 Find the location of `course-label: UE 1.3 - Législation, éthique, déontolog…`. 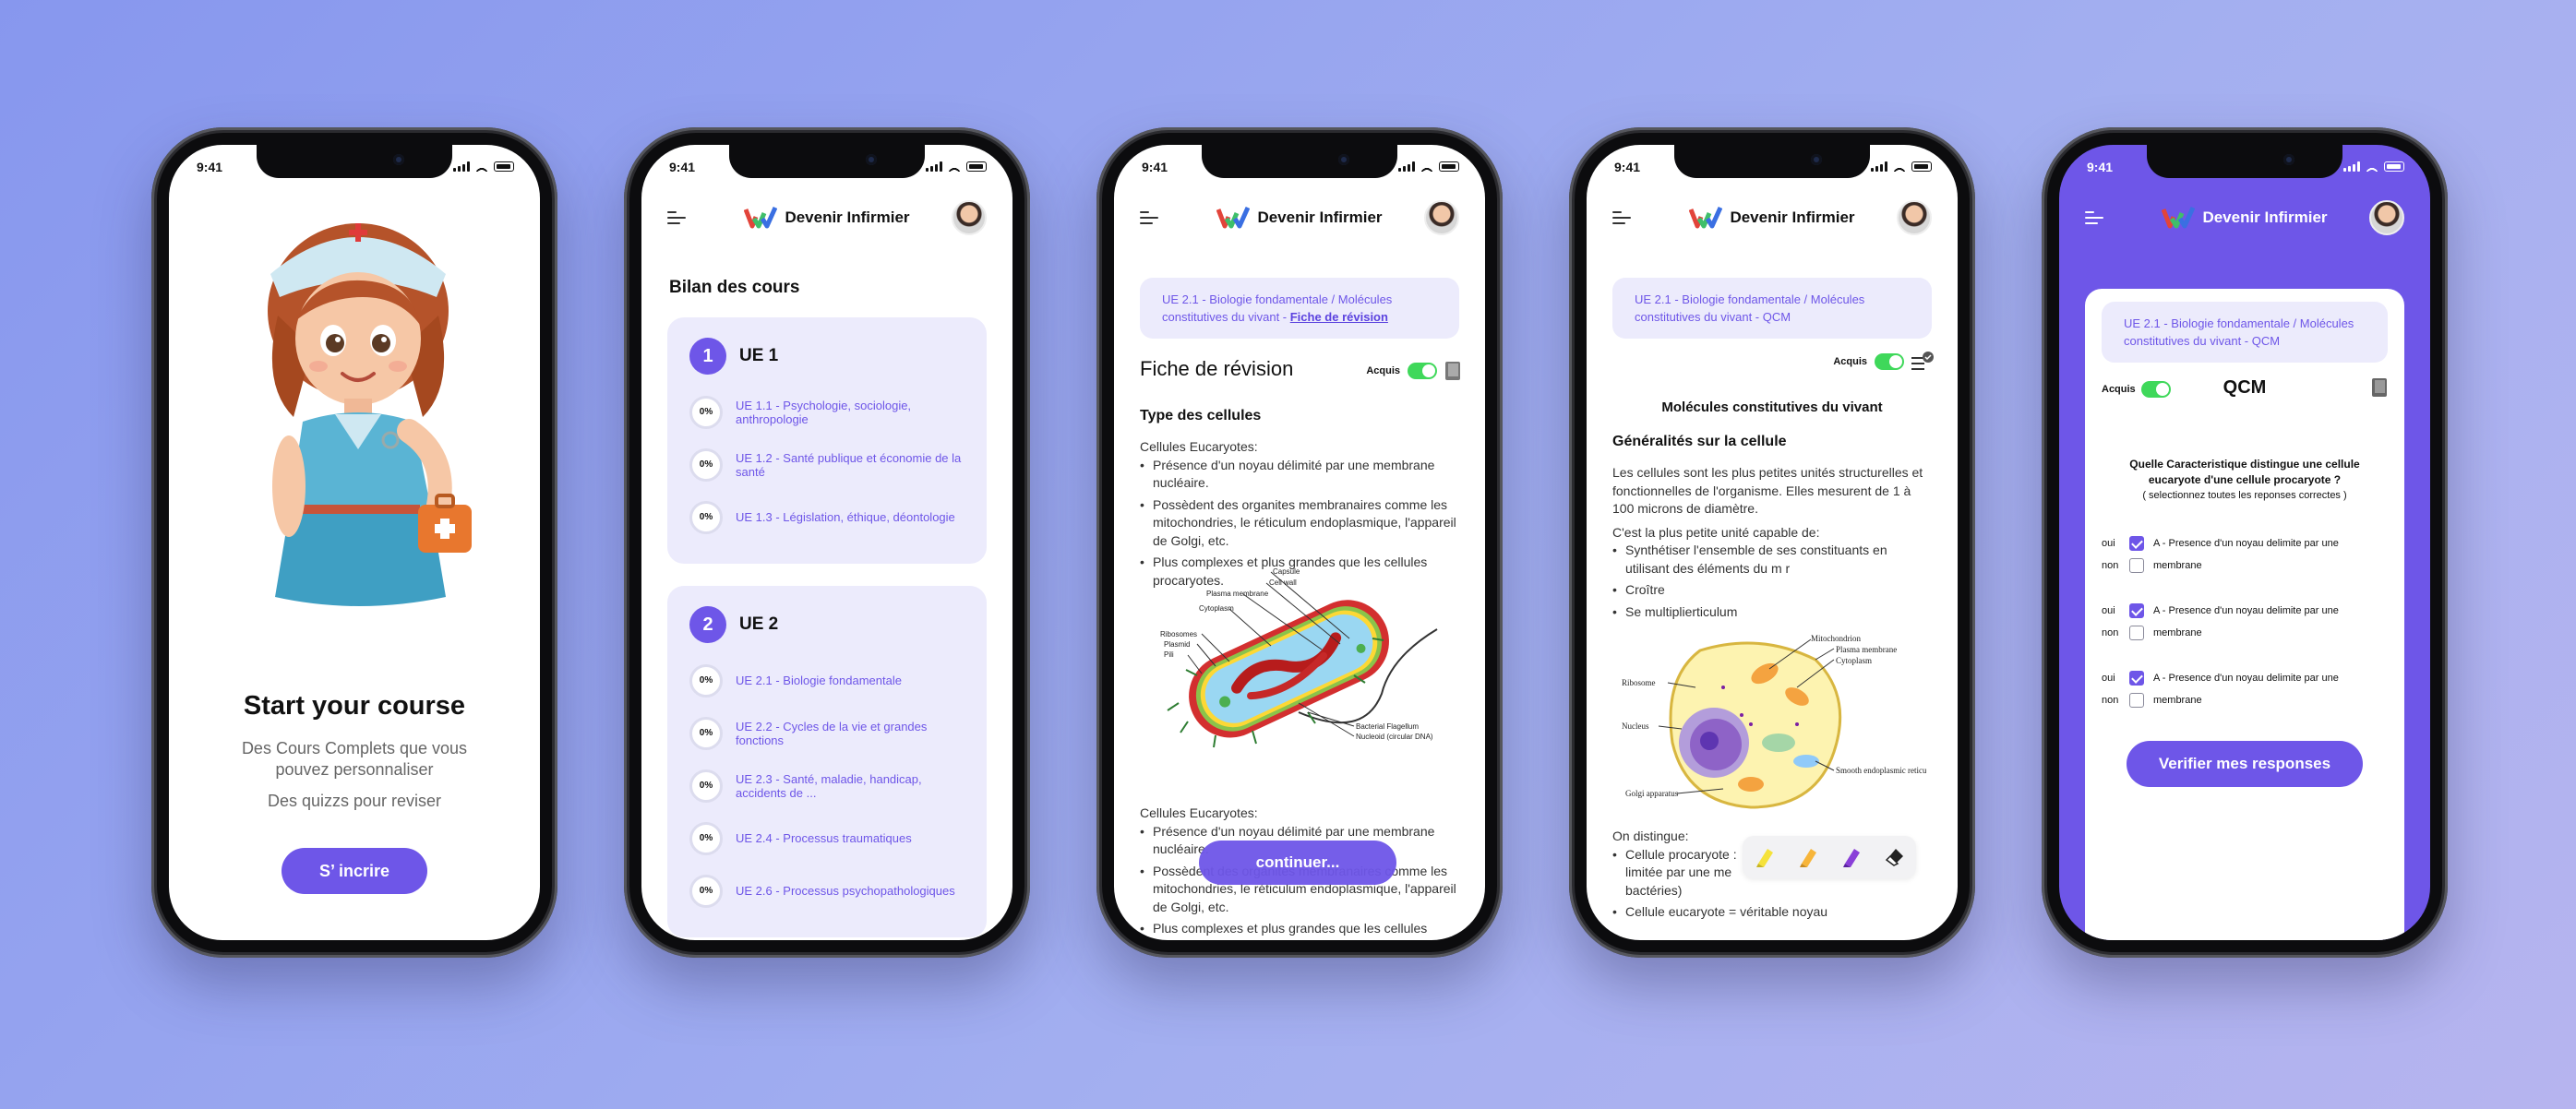

course-label: UE 1.3 - Législation, éthique, déontolog… is located at coordinates (846, 517).